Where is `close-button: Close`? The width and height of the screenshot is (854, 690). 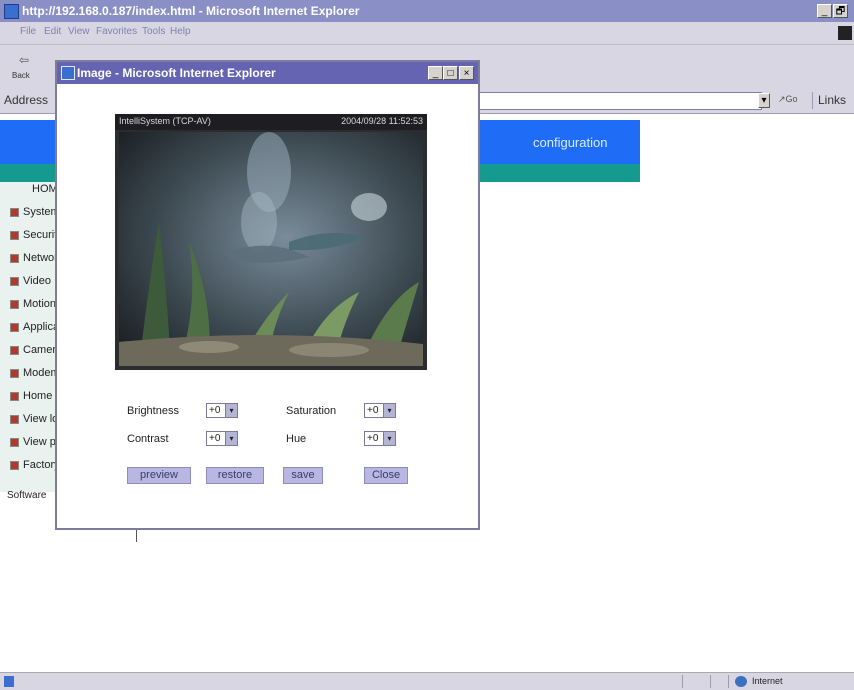
close-button: Close is located at coordinates (386, 475).